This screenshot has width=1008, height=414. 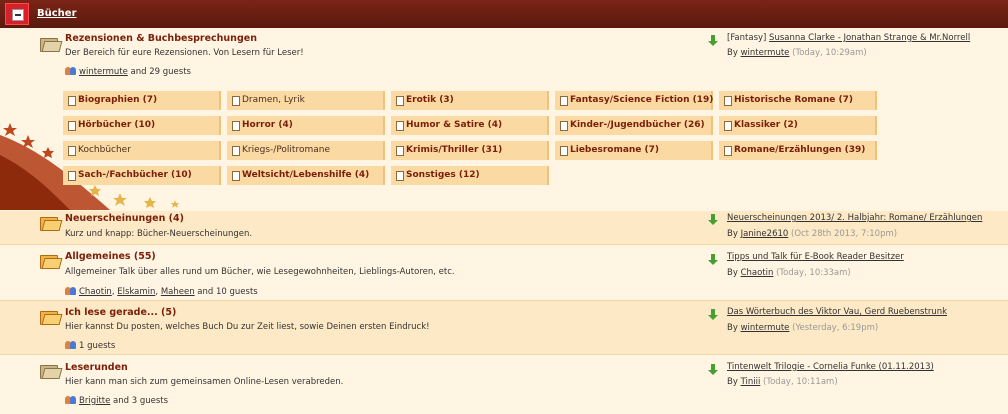 I want to click on subforum-link: Kinder-/Jugendbücher (26), so click(x=634, y=125).